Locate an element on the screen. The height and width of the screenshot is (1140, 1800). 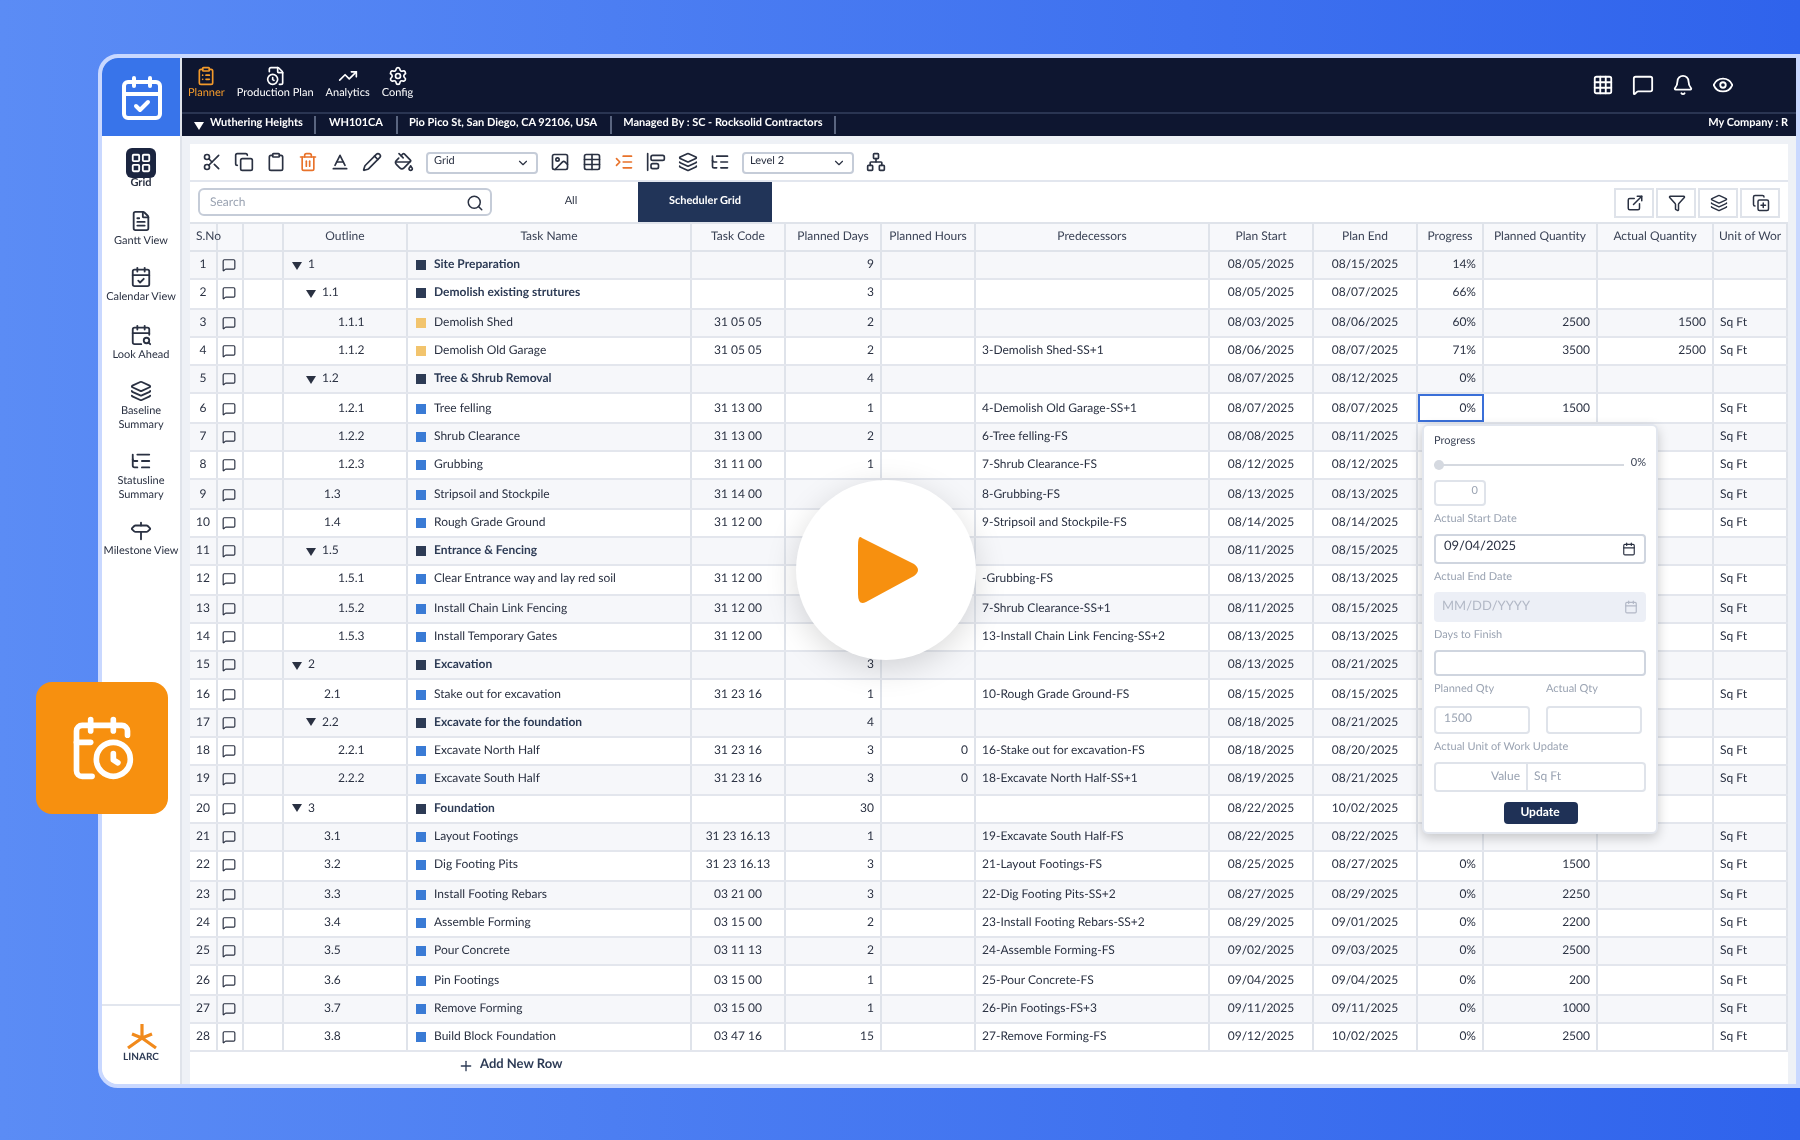
grid-icon is located at coordinates (141, 163).